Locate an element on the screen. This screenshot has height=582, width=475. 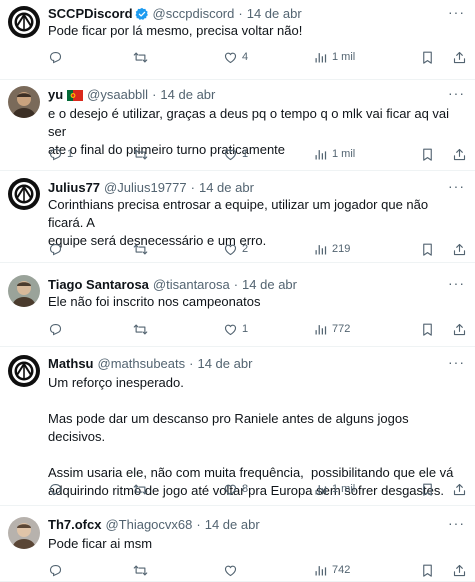
like-button: 2 is located at coordinates (235, 249).